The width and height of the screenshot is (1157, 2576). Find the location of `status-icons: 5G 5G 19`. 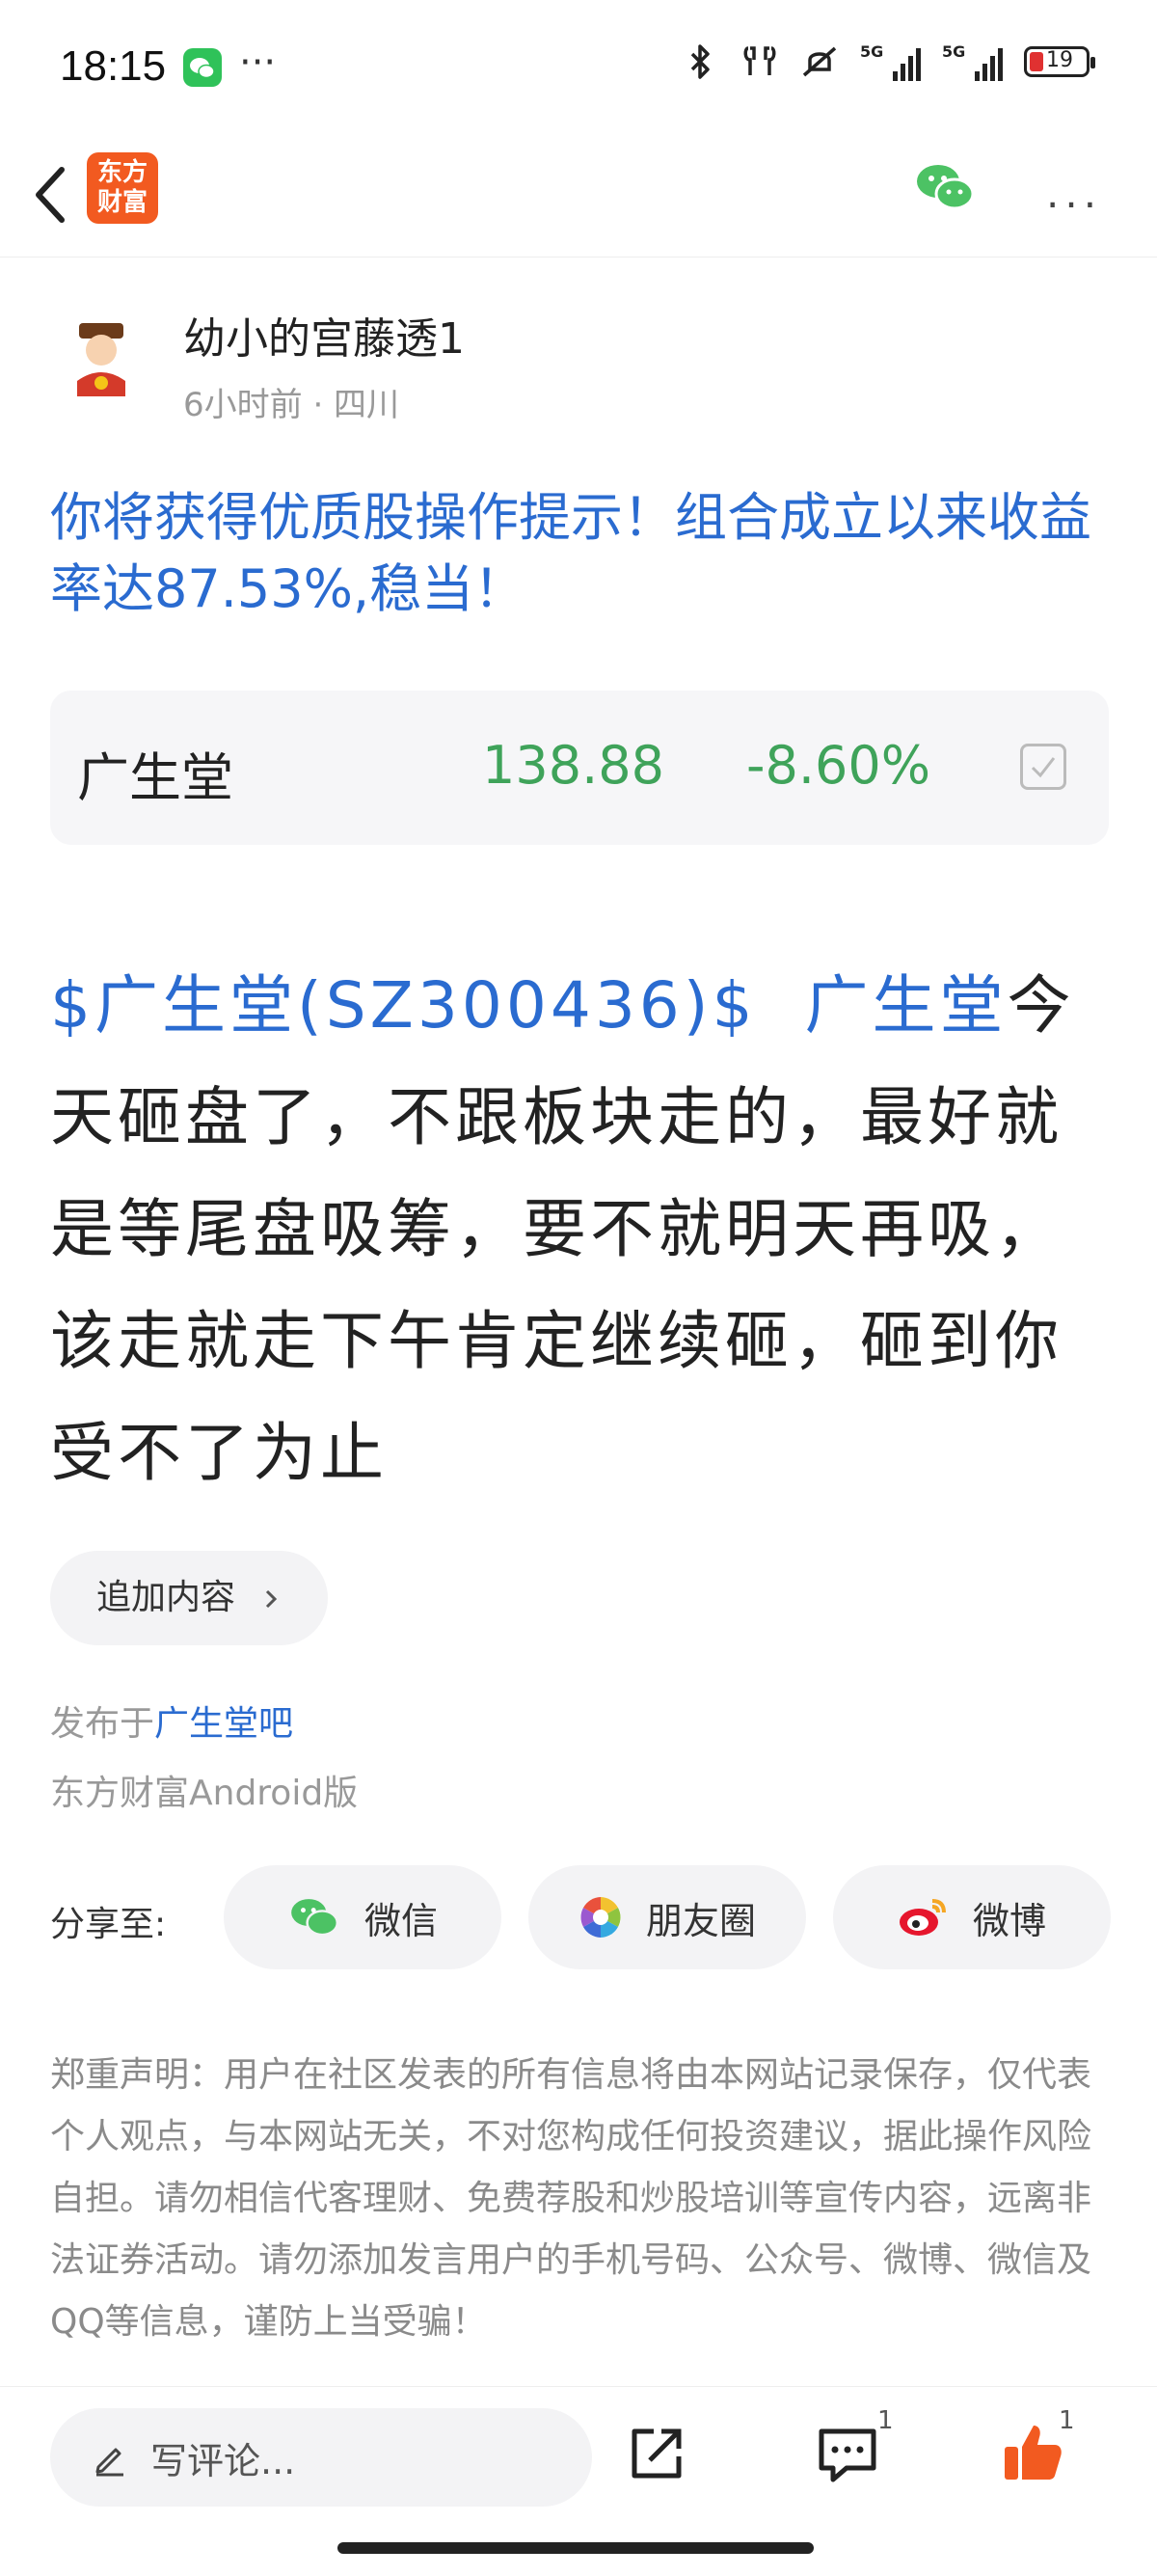

status-icons: 5G 5G 19 is located at coordinates (888, 61).